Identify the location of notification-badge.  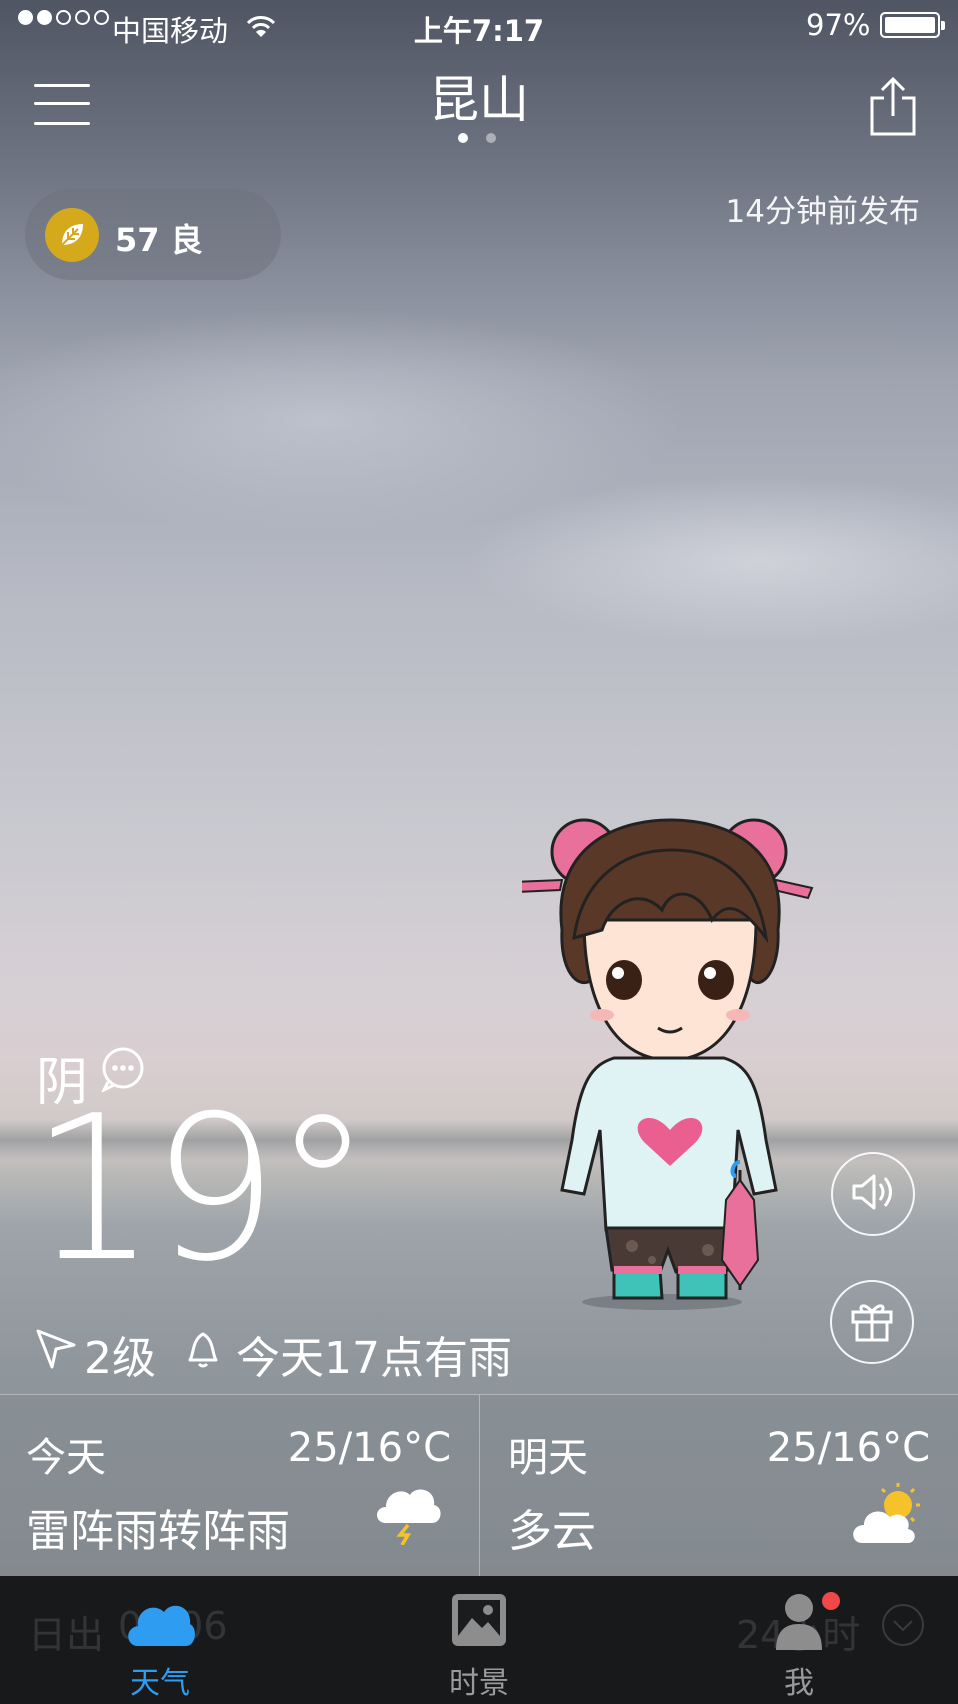
(831, 1601).